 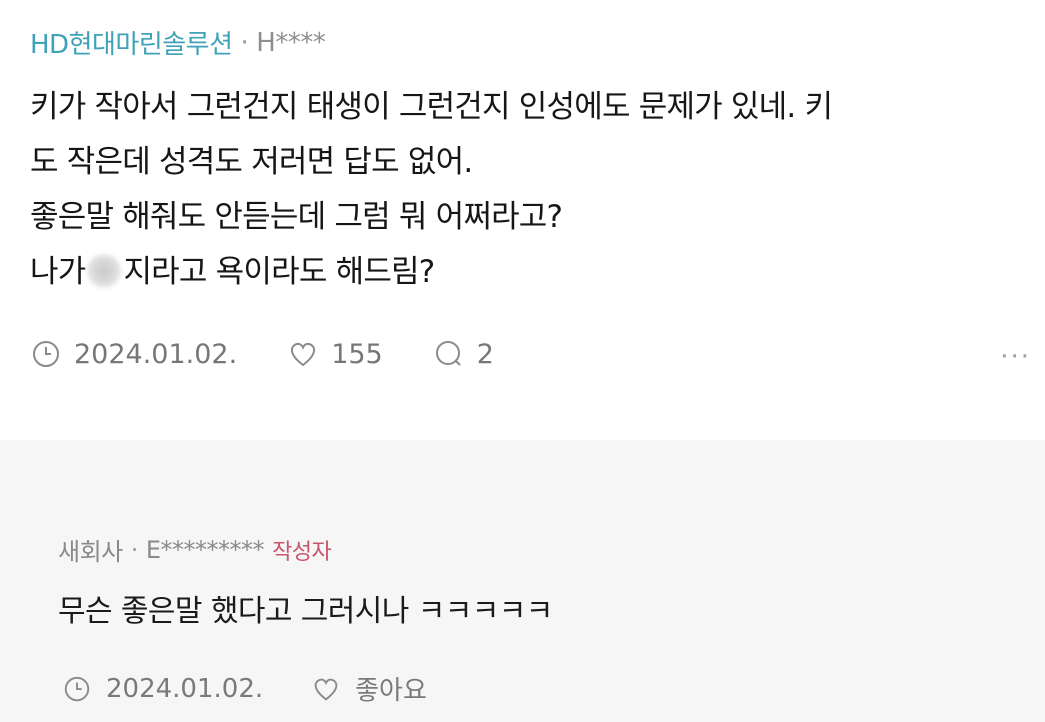 I want to click on like-count: 155, so click(x=357, y=354).